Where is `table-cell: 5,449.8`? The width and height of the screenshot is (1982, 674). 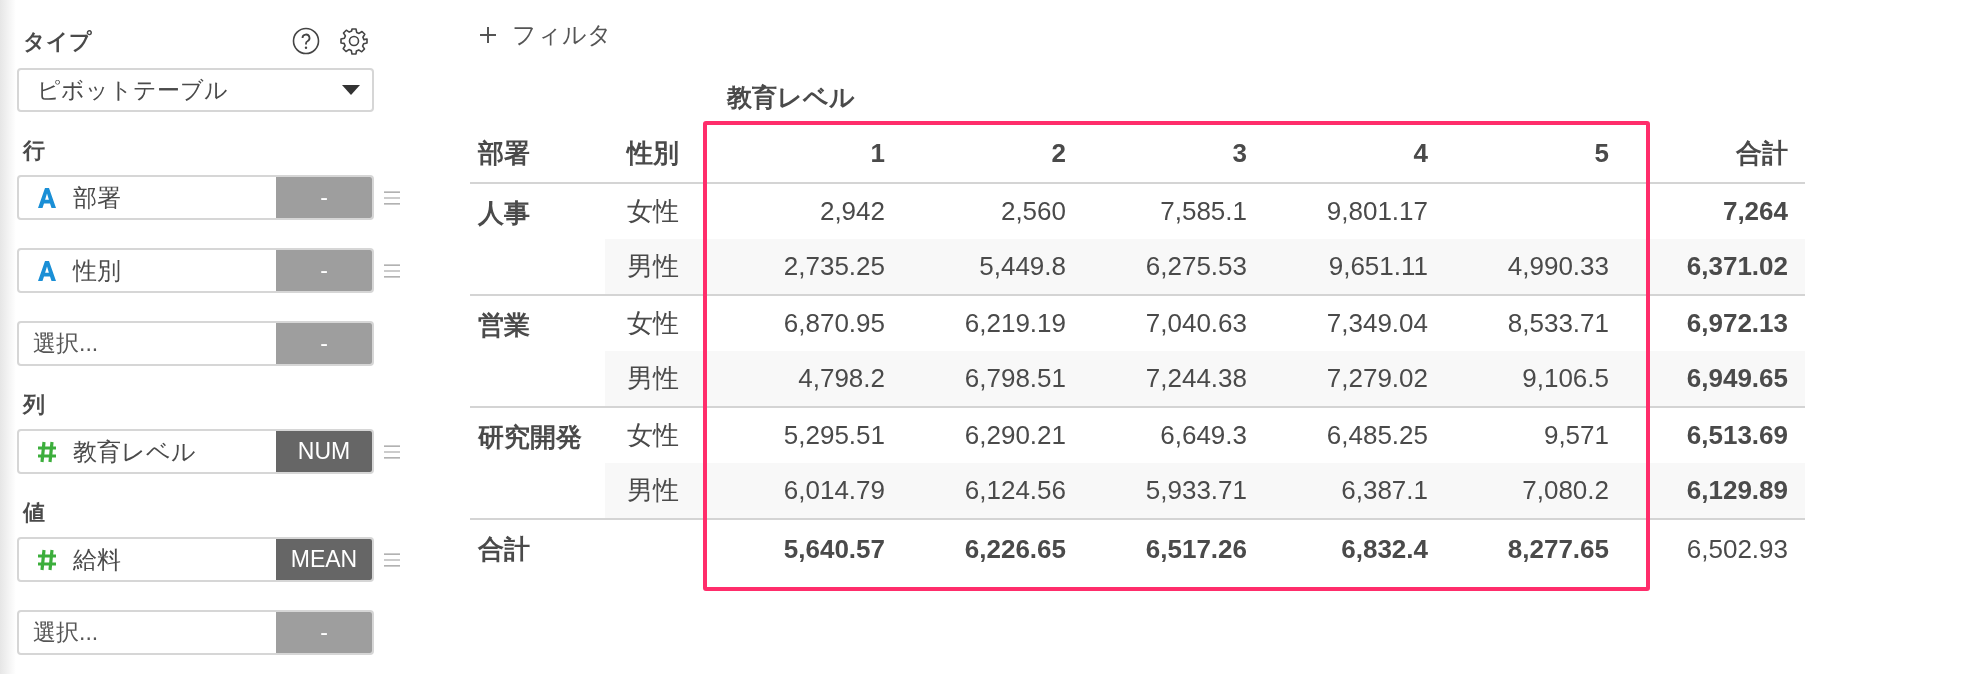 table-cell: 5,449.8 is located at coordinates (983, 267).